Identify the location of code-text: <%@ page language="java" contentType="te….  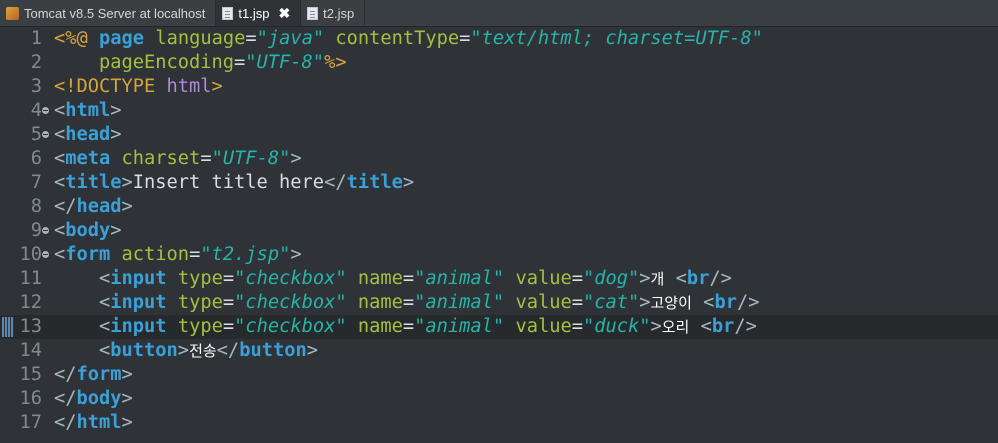
(408, 39).